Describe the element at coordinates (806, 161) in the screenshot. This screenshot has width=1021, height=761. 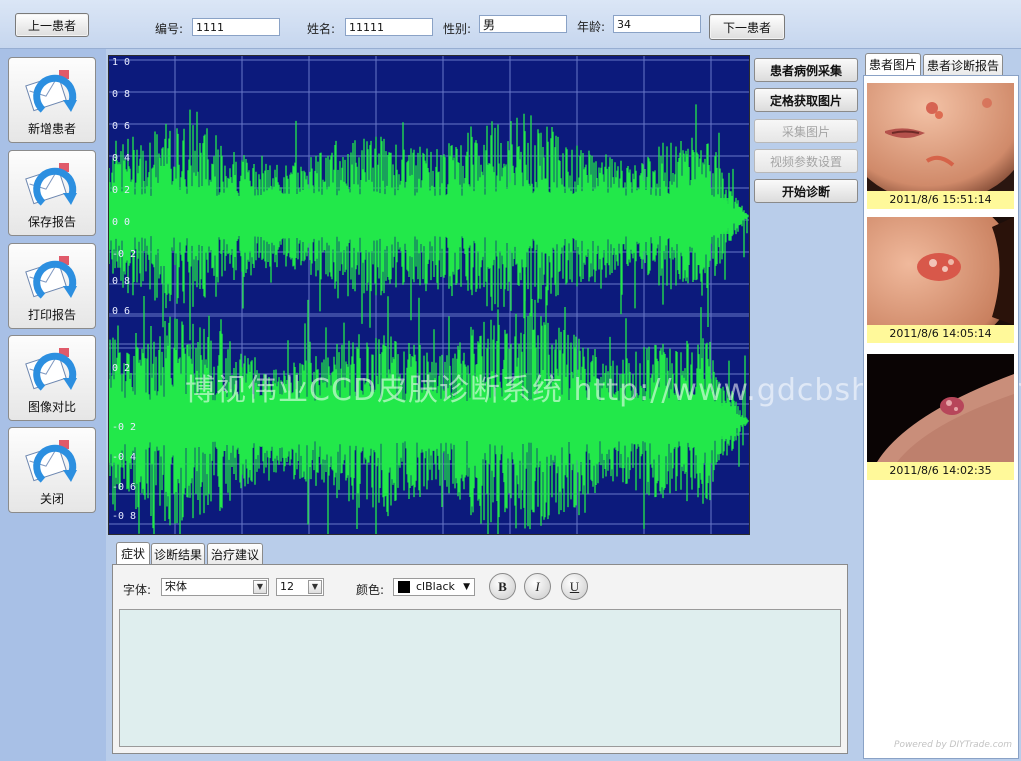
I see `video-settings-button: 视频参数设置` at that location.